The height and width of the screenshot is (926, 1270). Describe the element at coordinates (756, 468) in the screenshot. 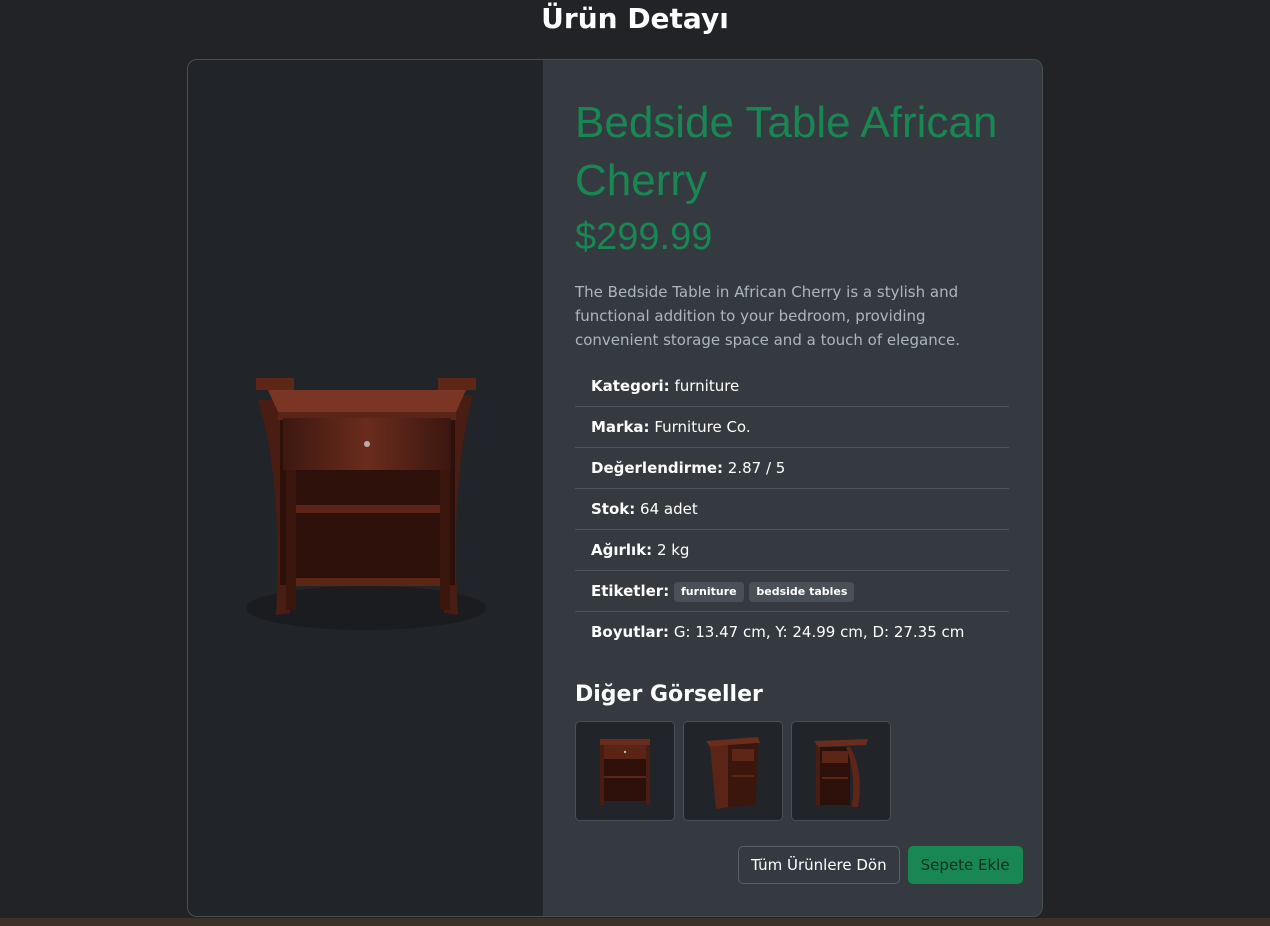

I see `spec-value: 2.87 / 5` at that location.